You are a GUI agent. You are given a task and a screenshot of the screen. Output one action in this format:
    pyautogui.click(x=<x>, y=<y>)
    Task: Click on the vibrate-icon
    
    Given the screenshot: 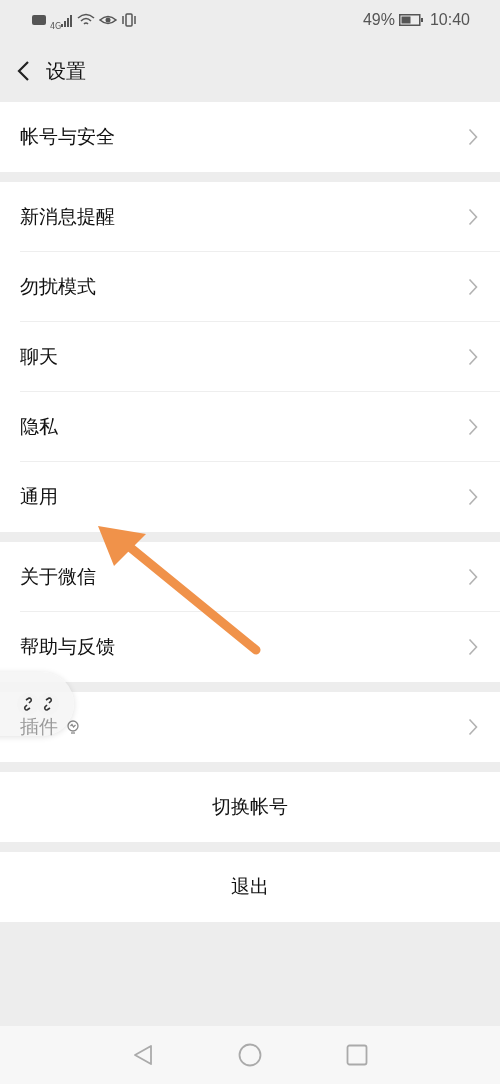 What is the action you would take?
    pyautogui.click(x=129, y=20)
    